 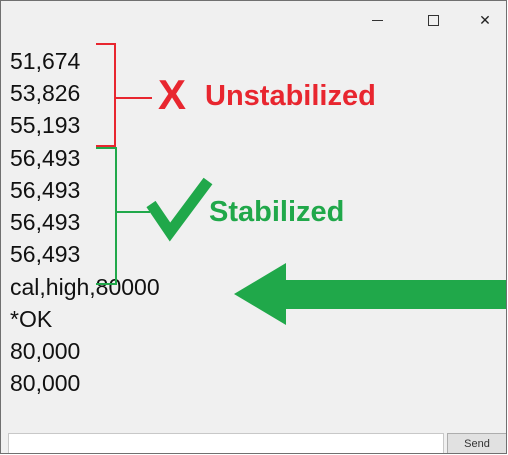 I want to click on maximize-button, so click(x=433, y=20).